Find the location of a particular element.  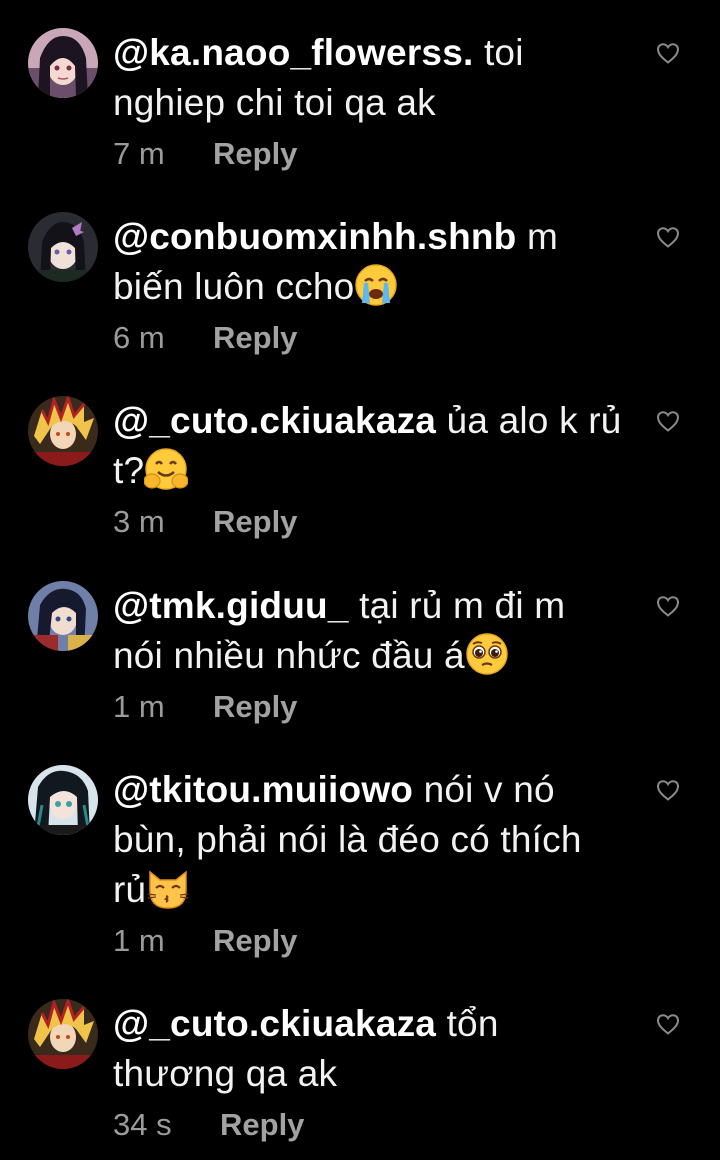

comment-meta: 7 m Reply is located at coordinates (205, 154).